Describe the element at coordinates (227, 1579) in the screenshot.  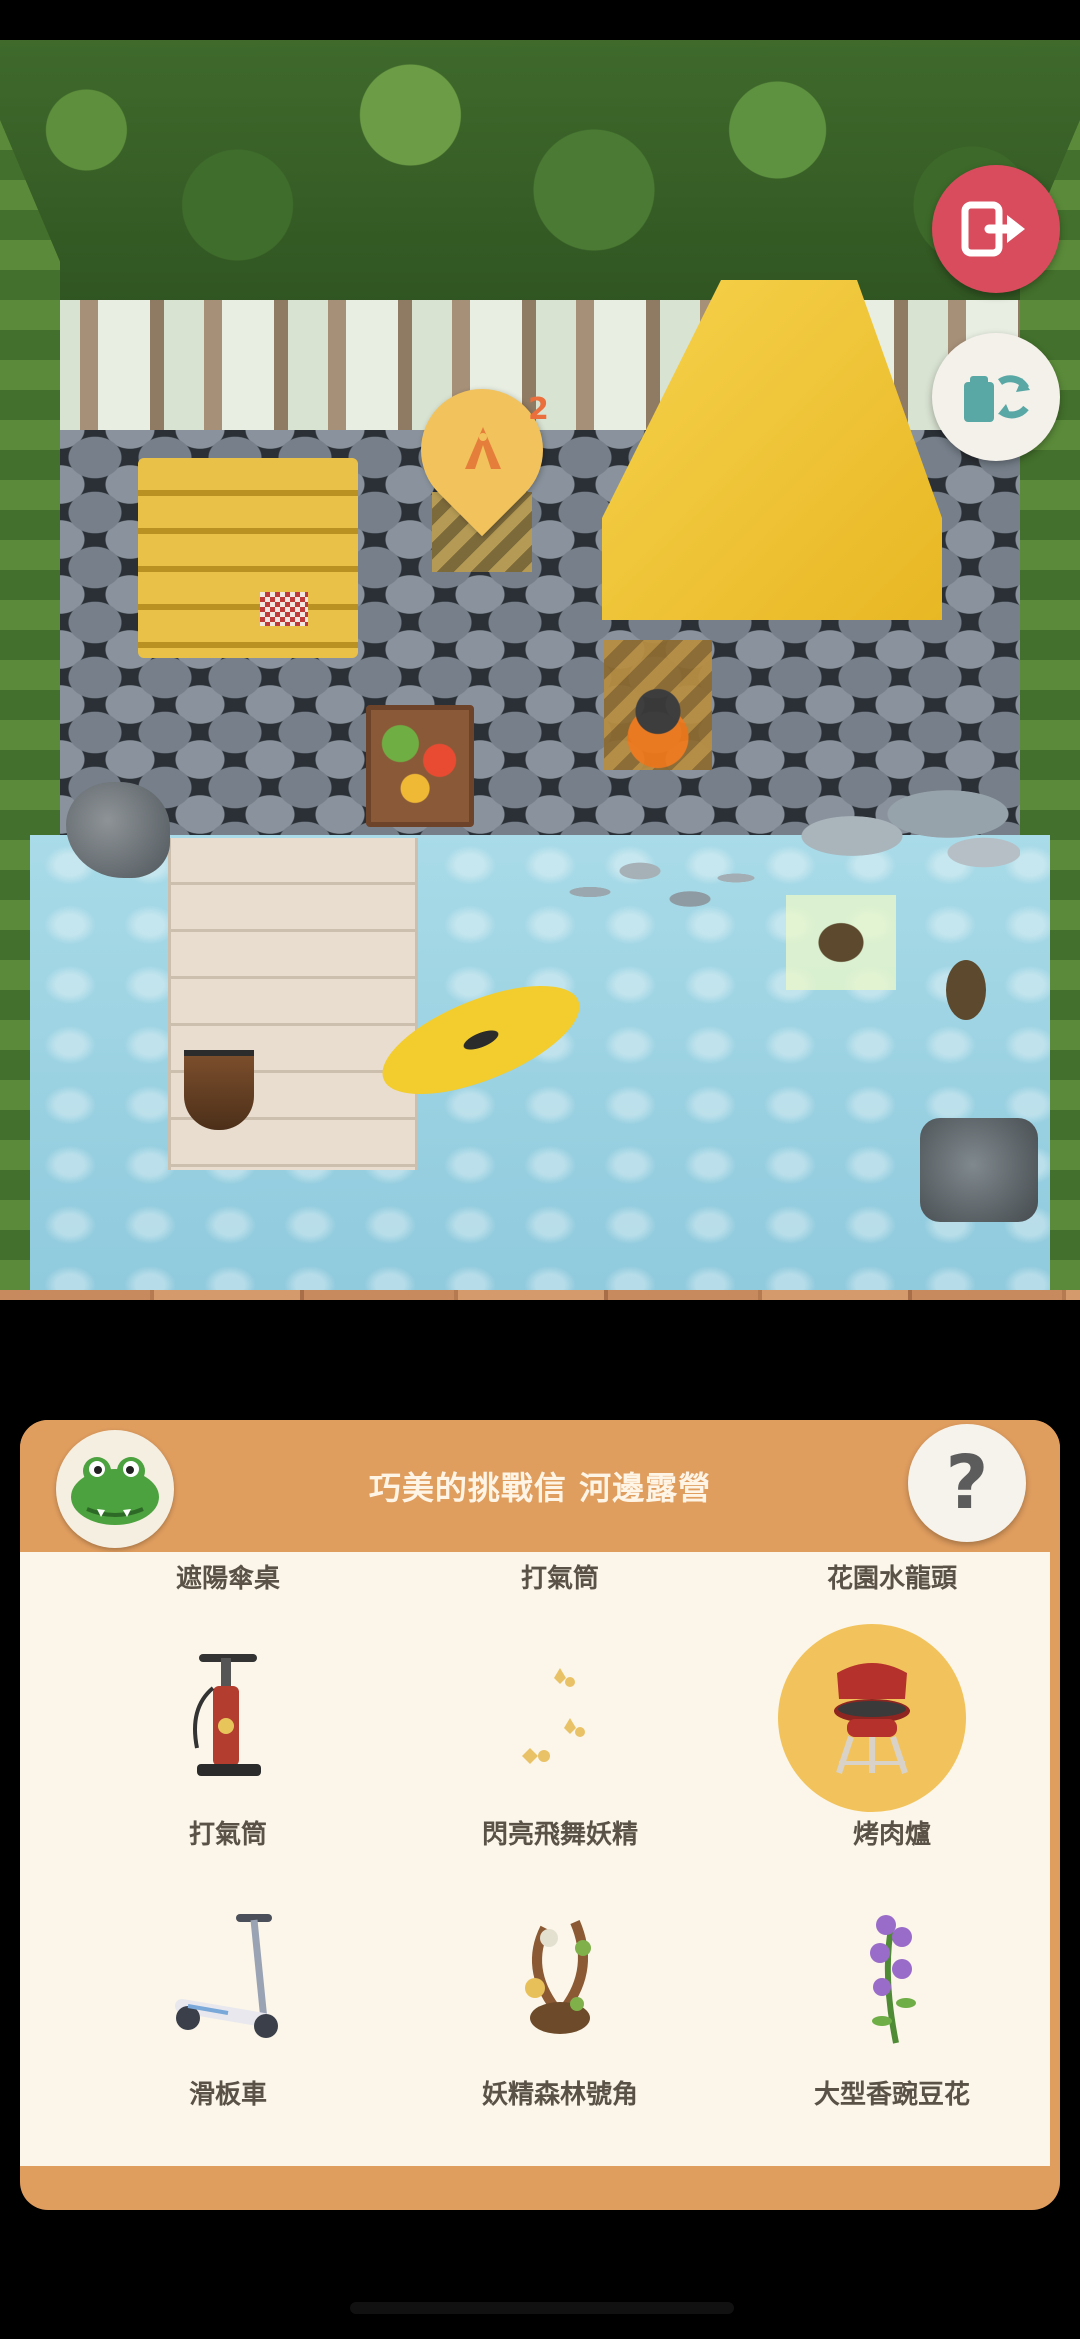
I see `item-label: 遮陽傘桌` at that location.